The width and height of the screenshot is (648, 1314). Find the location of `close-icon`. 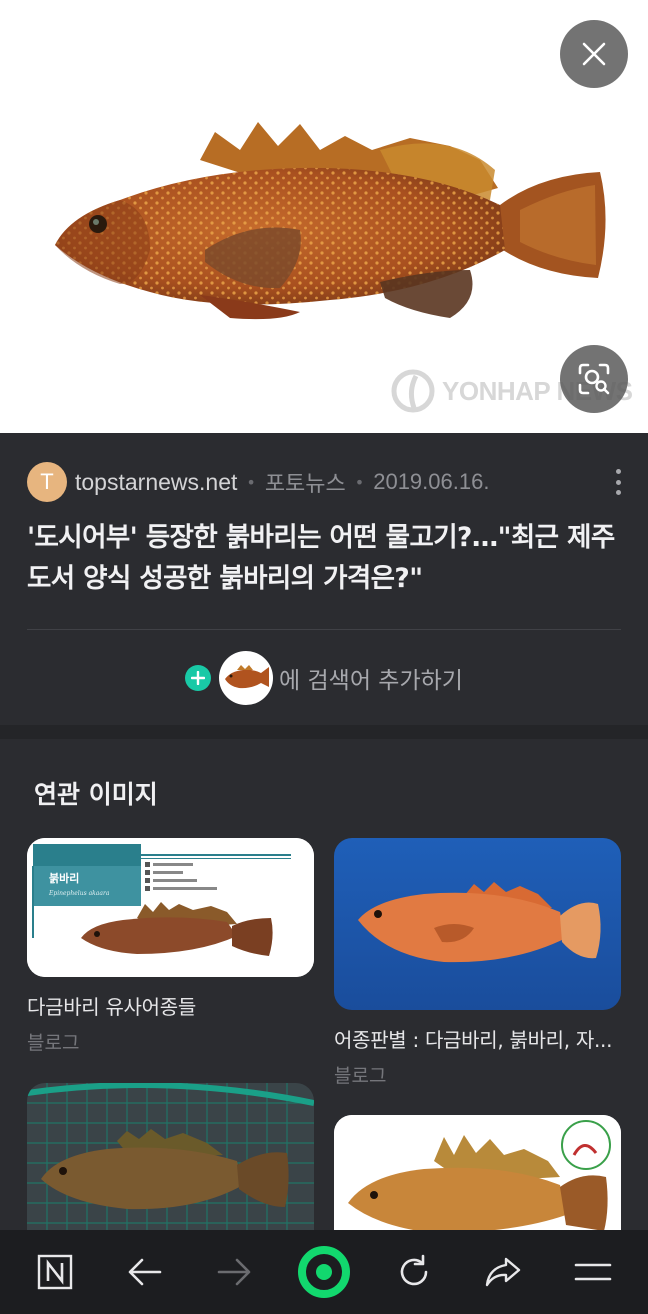

close-icon is located at coordinates (594, 54).